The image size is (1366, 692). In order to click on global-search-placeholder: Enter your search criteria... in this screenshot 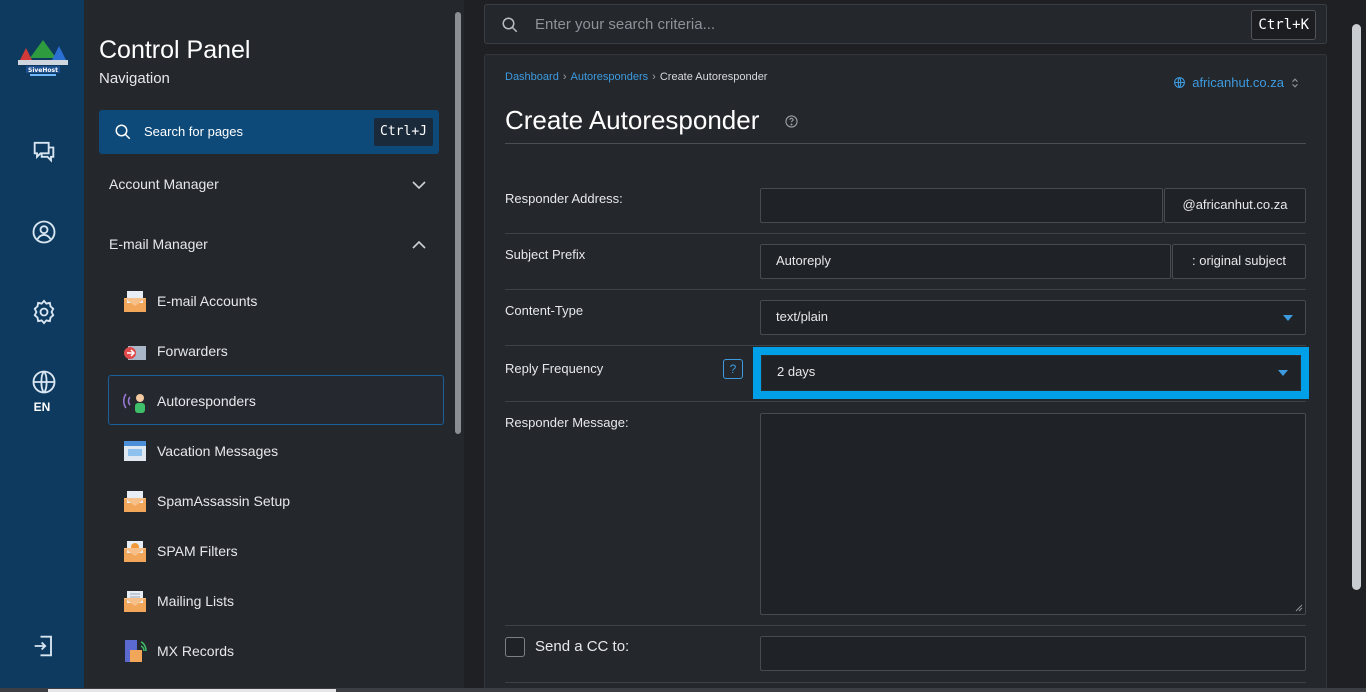, I will do `click(625, 24)`.